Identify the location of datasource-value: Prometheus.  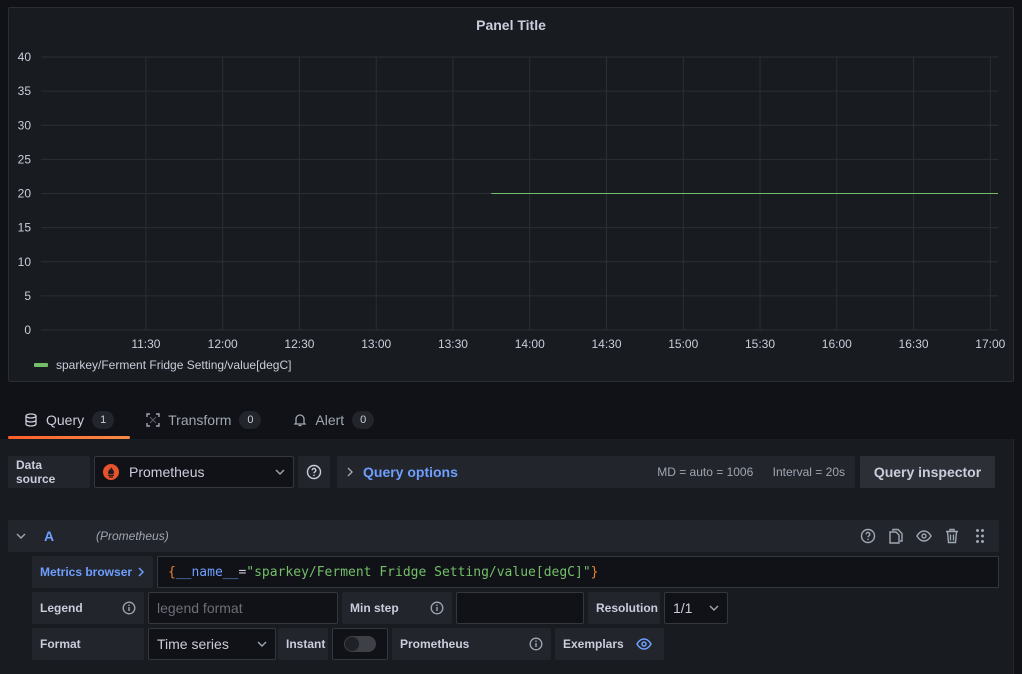
(167, 472).